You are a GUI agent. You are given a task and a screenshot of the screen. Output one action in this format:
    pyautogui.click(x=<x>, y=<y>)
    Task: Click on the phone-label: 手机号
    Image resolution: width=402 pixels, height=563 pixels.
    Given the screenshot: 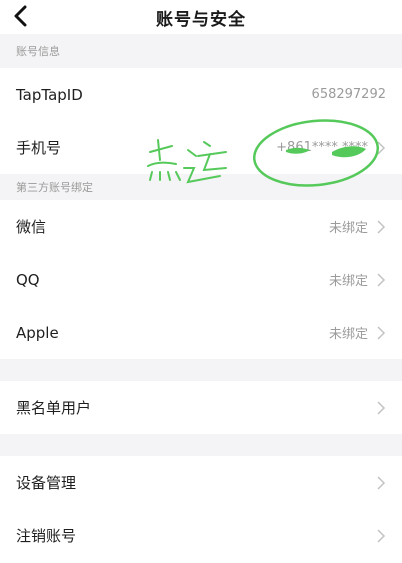 What is the action you would take?
    pyautogui.click(x=39, y=148)
    